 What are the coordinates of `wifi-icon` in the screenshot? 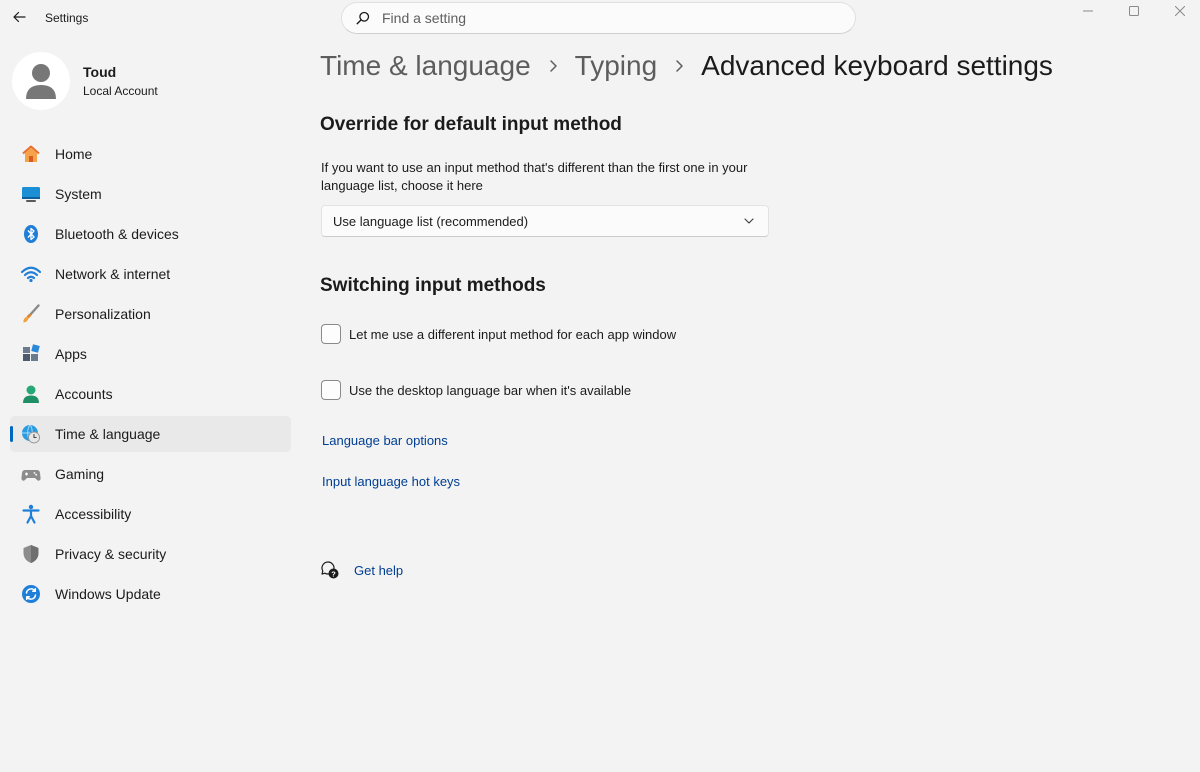 It's located at (31, 274).